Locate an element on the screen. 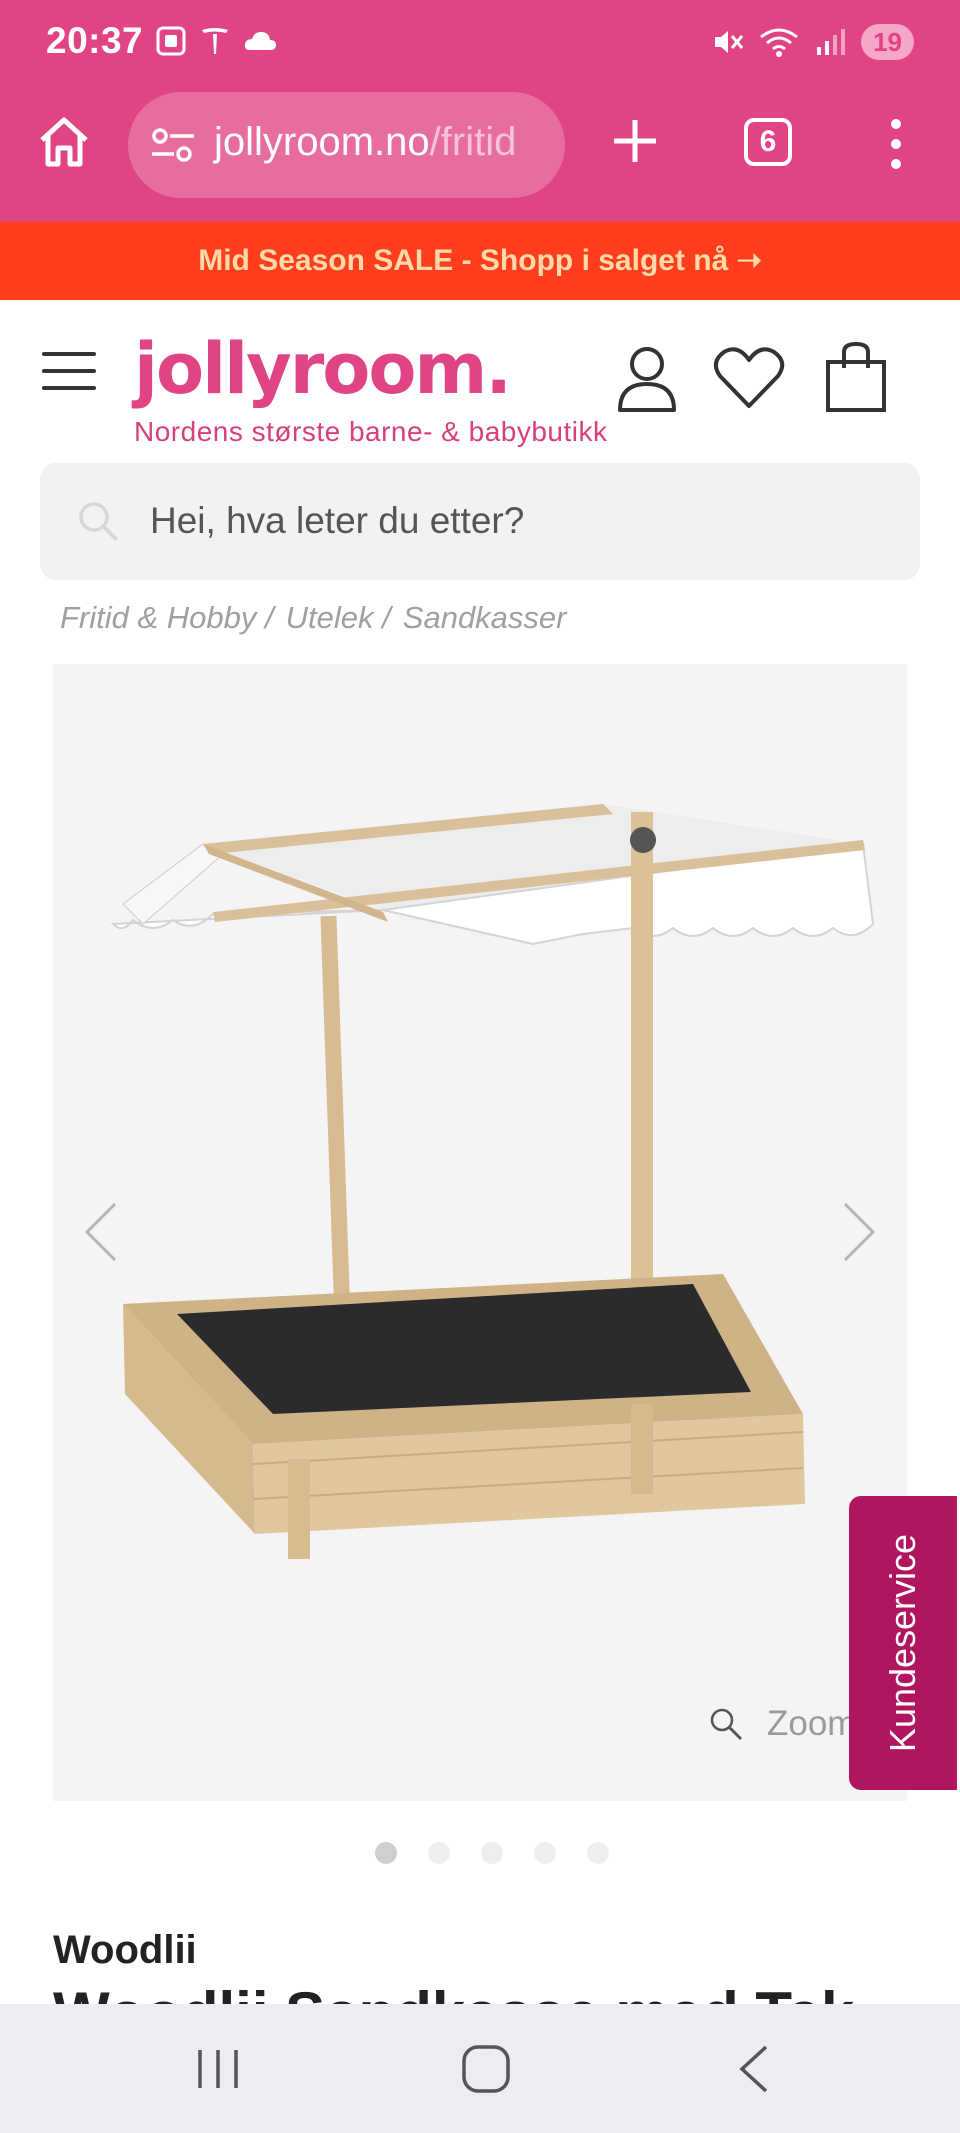 The height and width of the screenshot is (2133, 960). system-navigation-bar is located at coordinates (480, 2068).